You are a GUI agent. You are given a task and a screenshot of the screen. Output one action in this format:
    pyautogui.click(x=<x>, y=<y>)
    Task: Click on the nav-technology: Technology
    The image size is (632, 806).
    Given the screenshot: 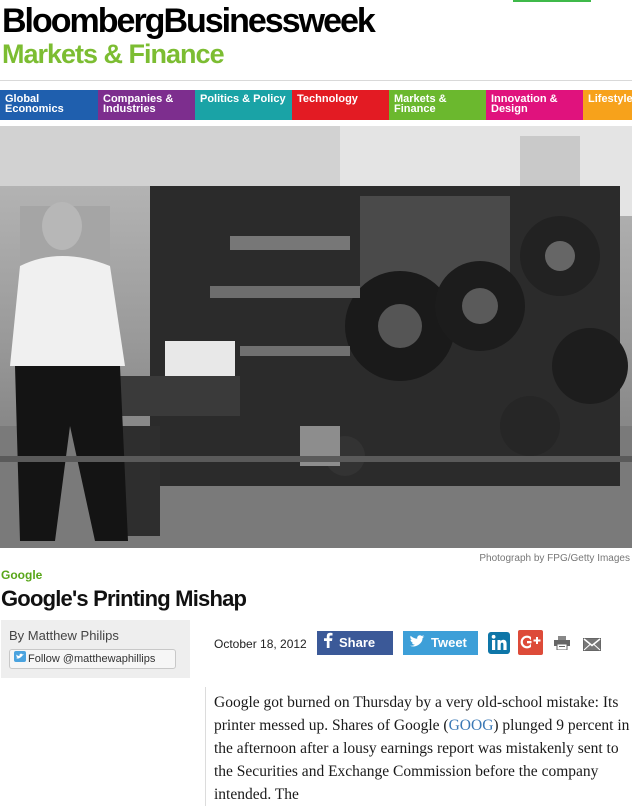 What is the action you would take?
    pyautogui.click(x=340, y=105)
    